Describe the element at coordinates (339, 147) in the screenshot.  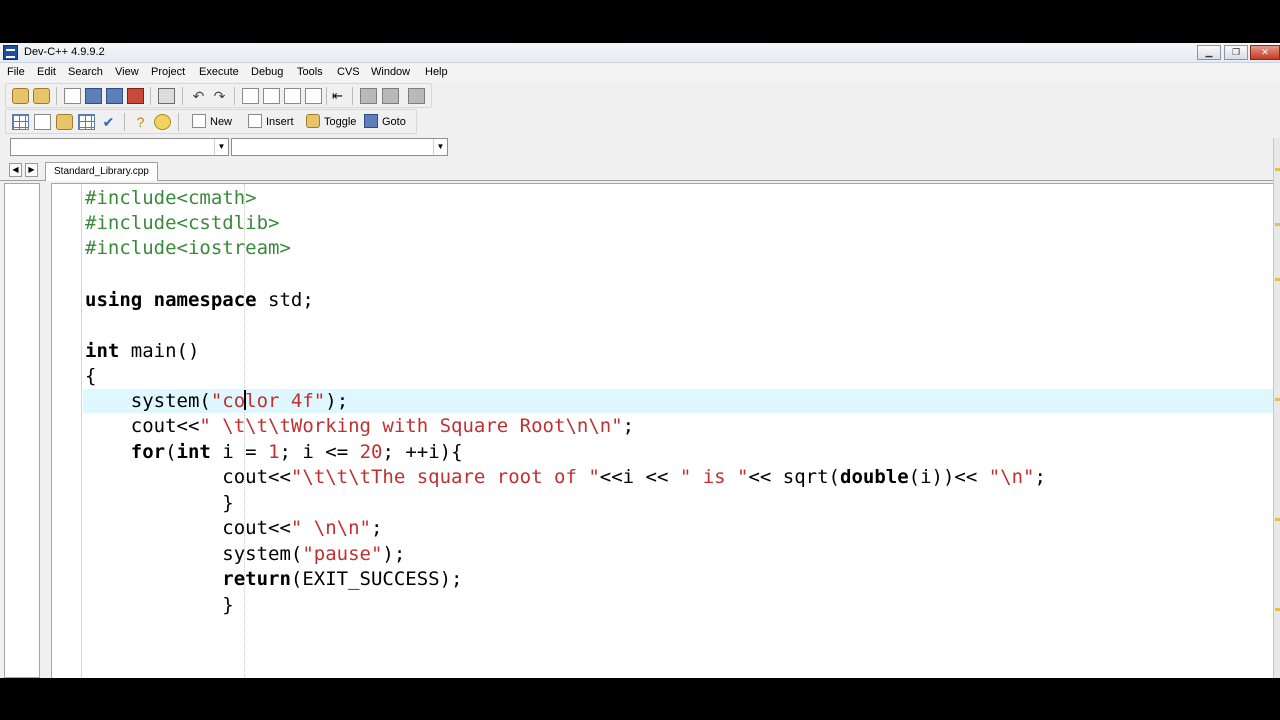
I see `member-combo: ▼` at that location.